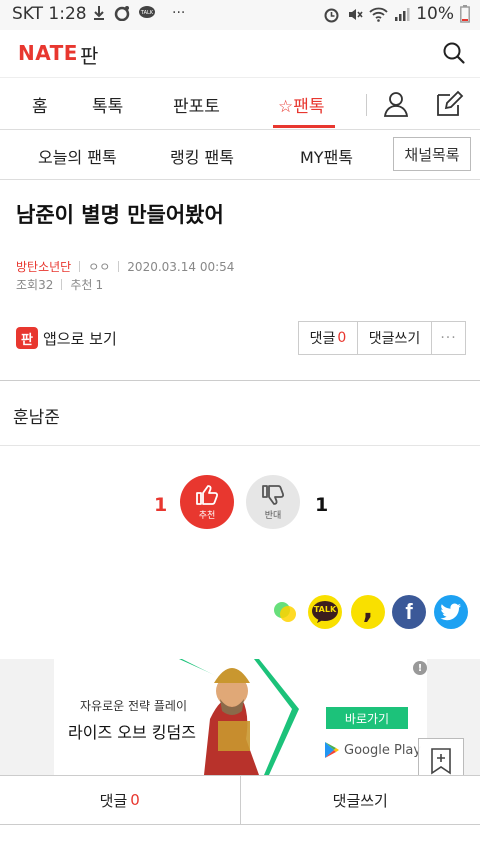 This screenshot has width=480, height=853. I want to click on battery-percent: 10%, so click(435, 14).